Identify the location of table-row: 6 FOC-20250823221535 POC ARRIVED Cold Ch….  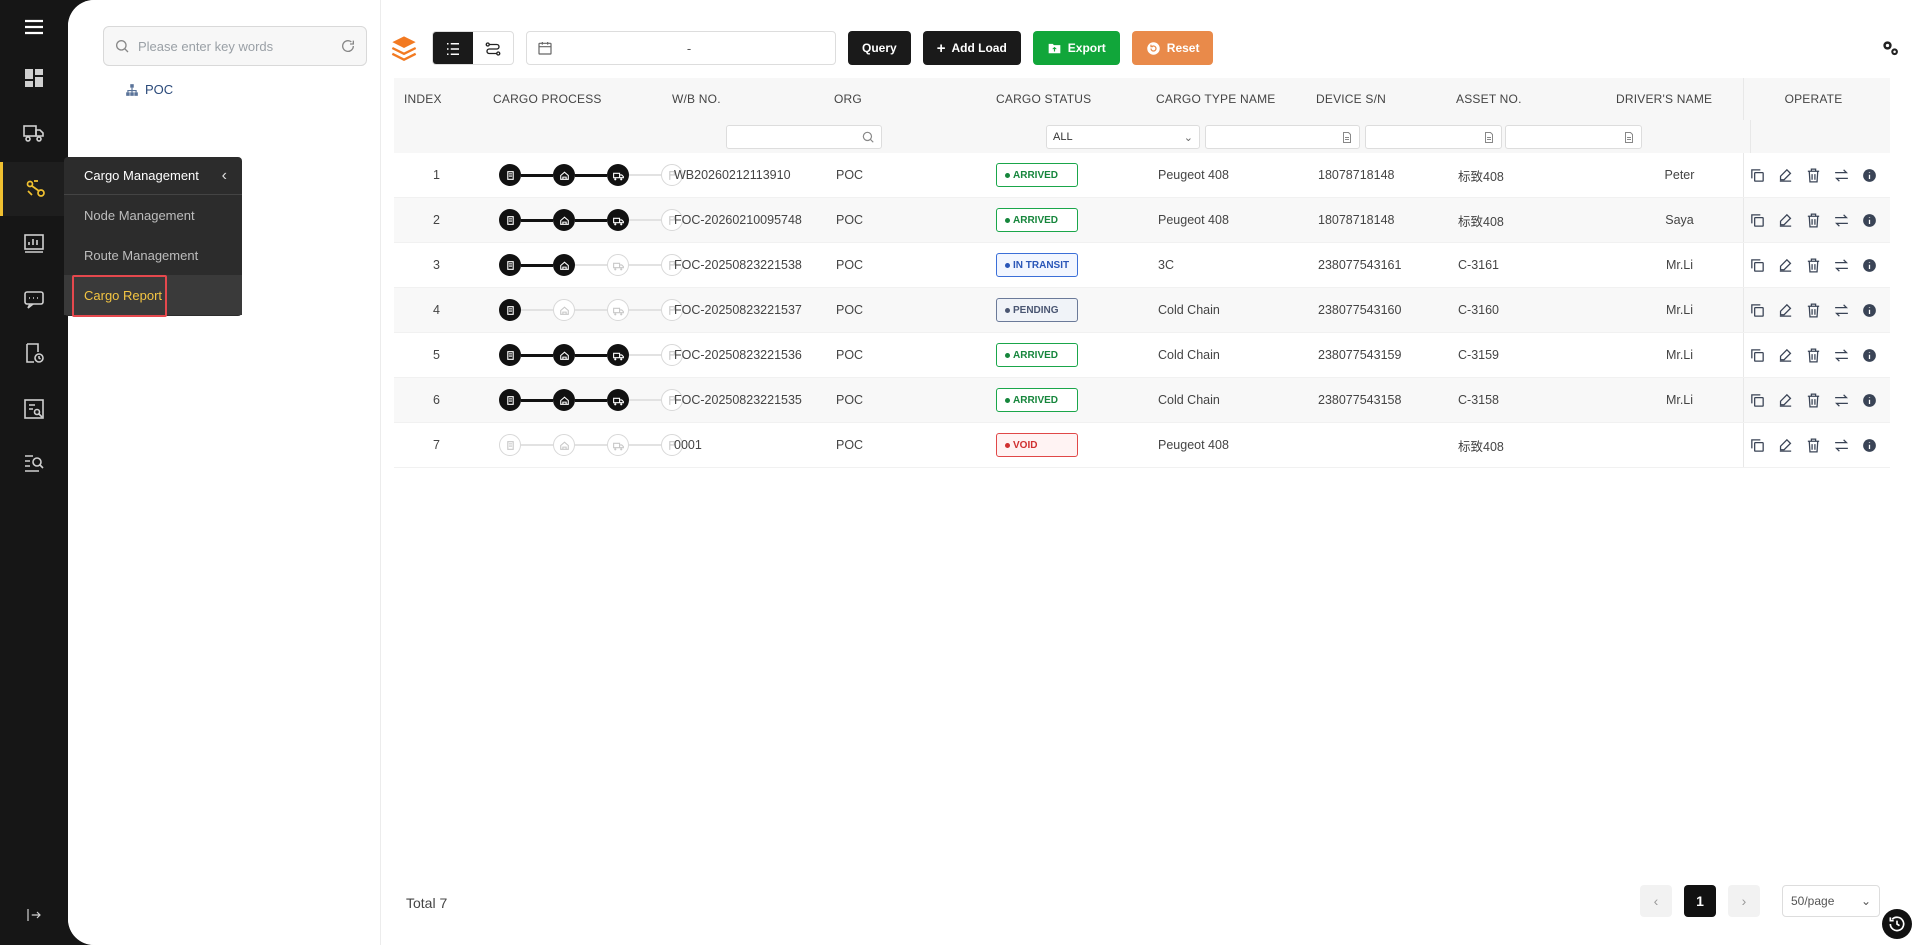
(1142, 400).